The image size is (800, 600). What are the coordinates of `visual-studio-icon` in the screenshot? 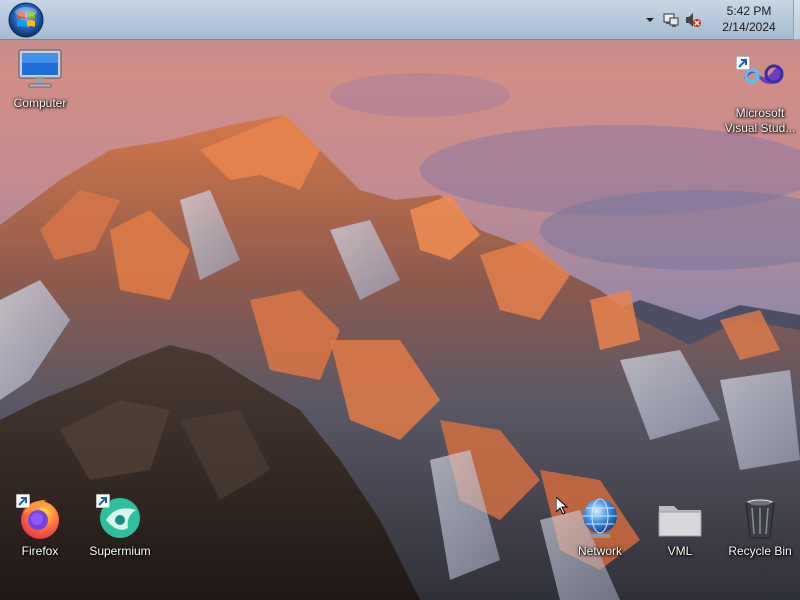 It's located at (760, 80).